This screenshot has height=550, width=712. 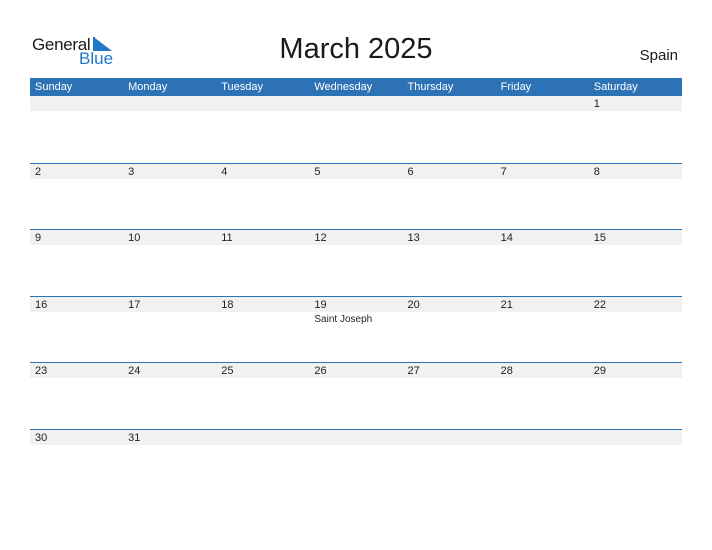 What do you see at coordinates (134, 238) in the screenshot?
I see `day-number: 10` at bounding box center [134, 238].